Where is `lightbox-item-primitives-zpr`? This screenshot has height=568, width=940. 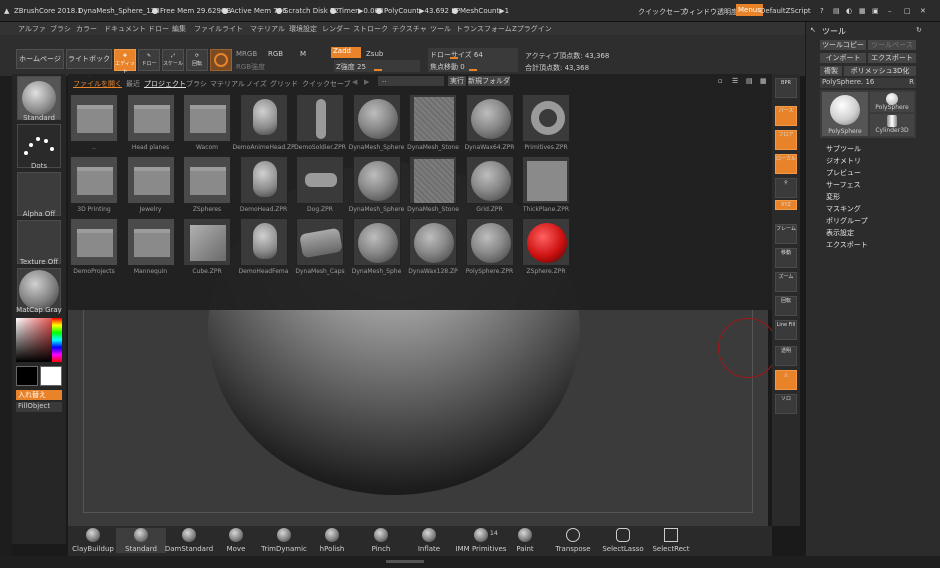
lightbox-item-primitives-zpr is located at coordinates (546, 118).